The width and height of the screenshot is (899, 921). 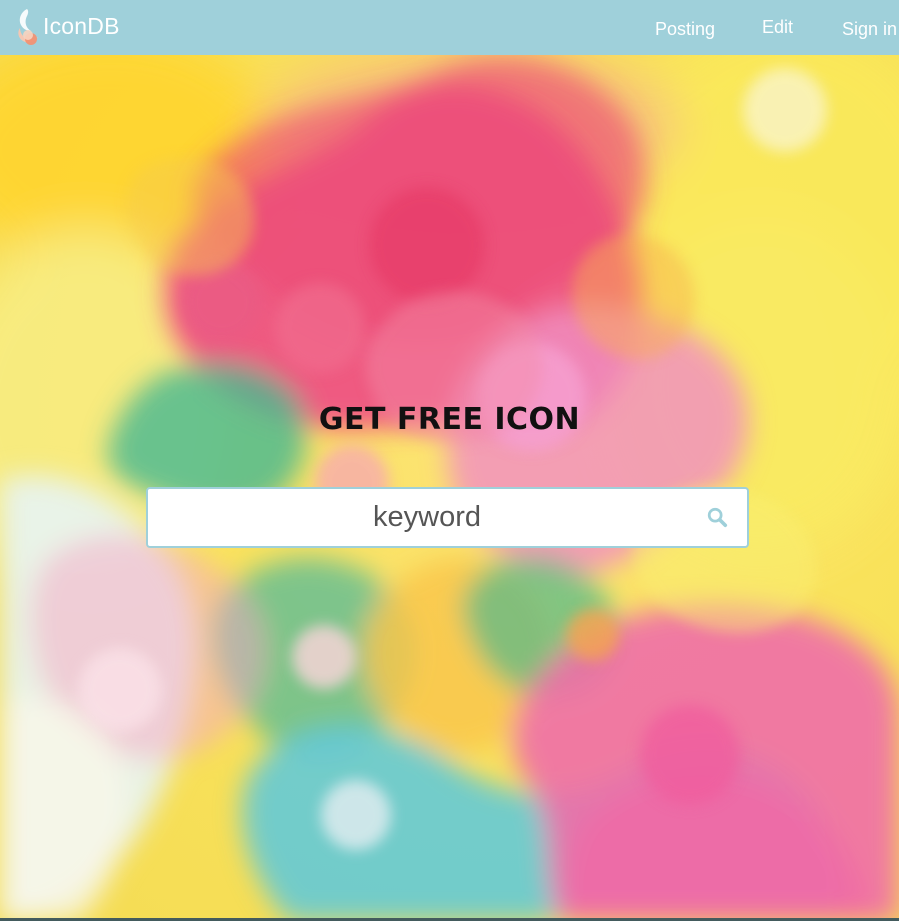 I want to click on nav-link-sign-in: Sign in, so click(x=869, y=29).